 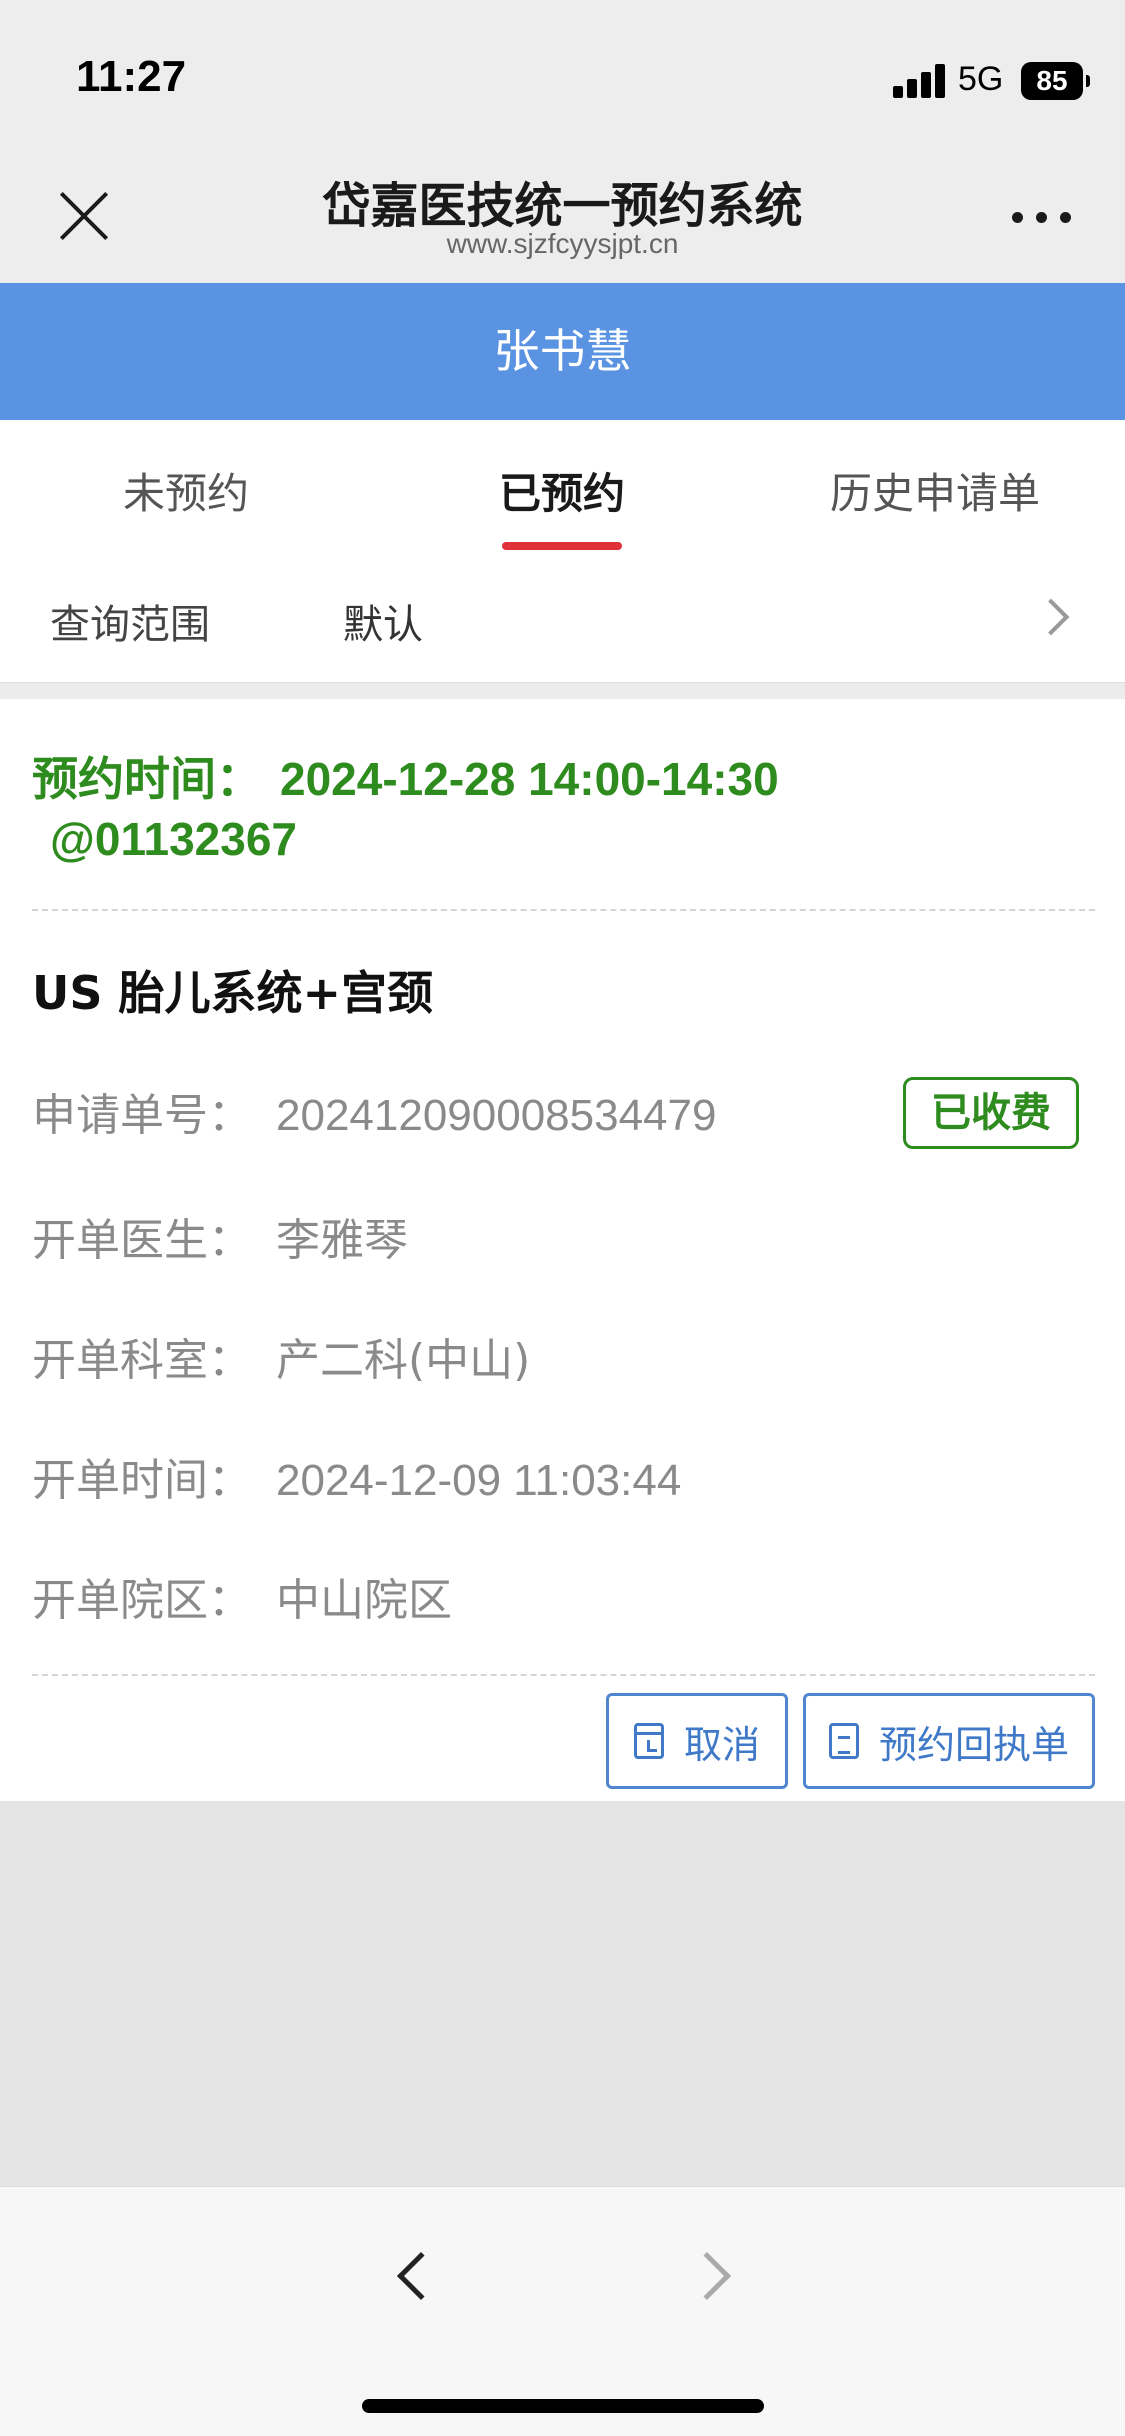 What do you see at coordinates (843, 1741) in the screenshot?
I see `document-icon` at bounding box center [843, 1741].